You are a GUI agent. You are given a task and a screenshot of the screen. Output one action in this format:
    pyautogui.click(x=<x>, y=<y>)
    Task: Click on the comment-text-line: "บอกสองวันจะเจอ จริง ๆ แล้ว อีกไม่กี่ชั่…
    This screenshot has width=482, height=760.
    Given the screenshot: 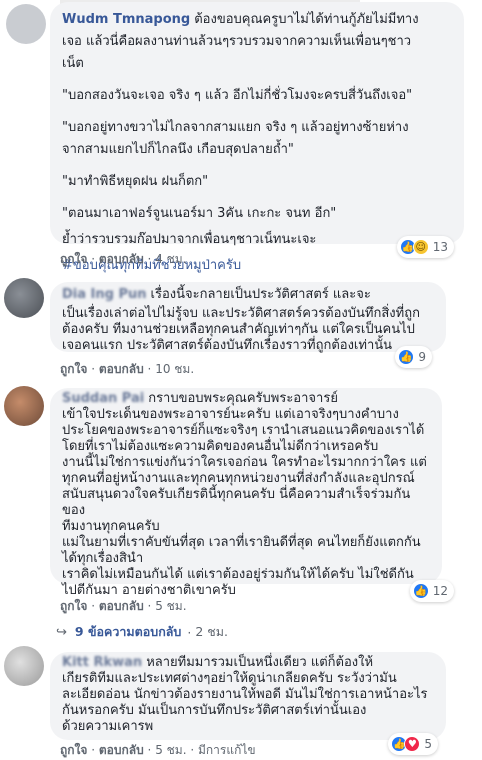 What is the action you would take?
    pyautogui.click(x=237, y=95)
    